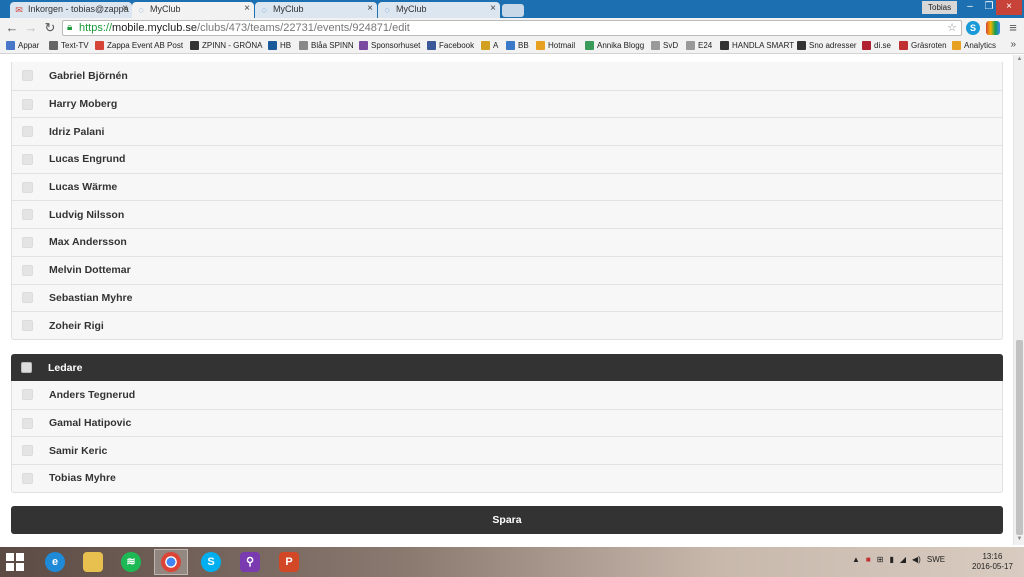 The image size is (1024, 577). Describe the element at coordinates (507, 422) in the screenshot. I see `member-row: Gamal Hatipovic` at that location.